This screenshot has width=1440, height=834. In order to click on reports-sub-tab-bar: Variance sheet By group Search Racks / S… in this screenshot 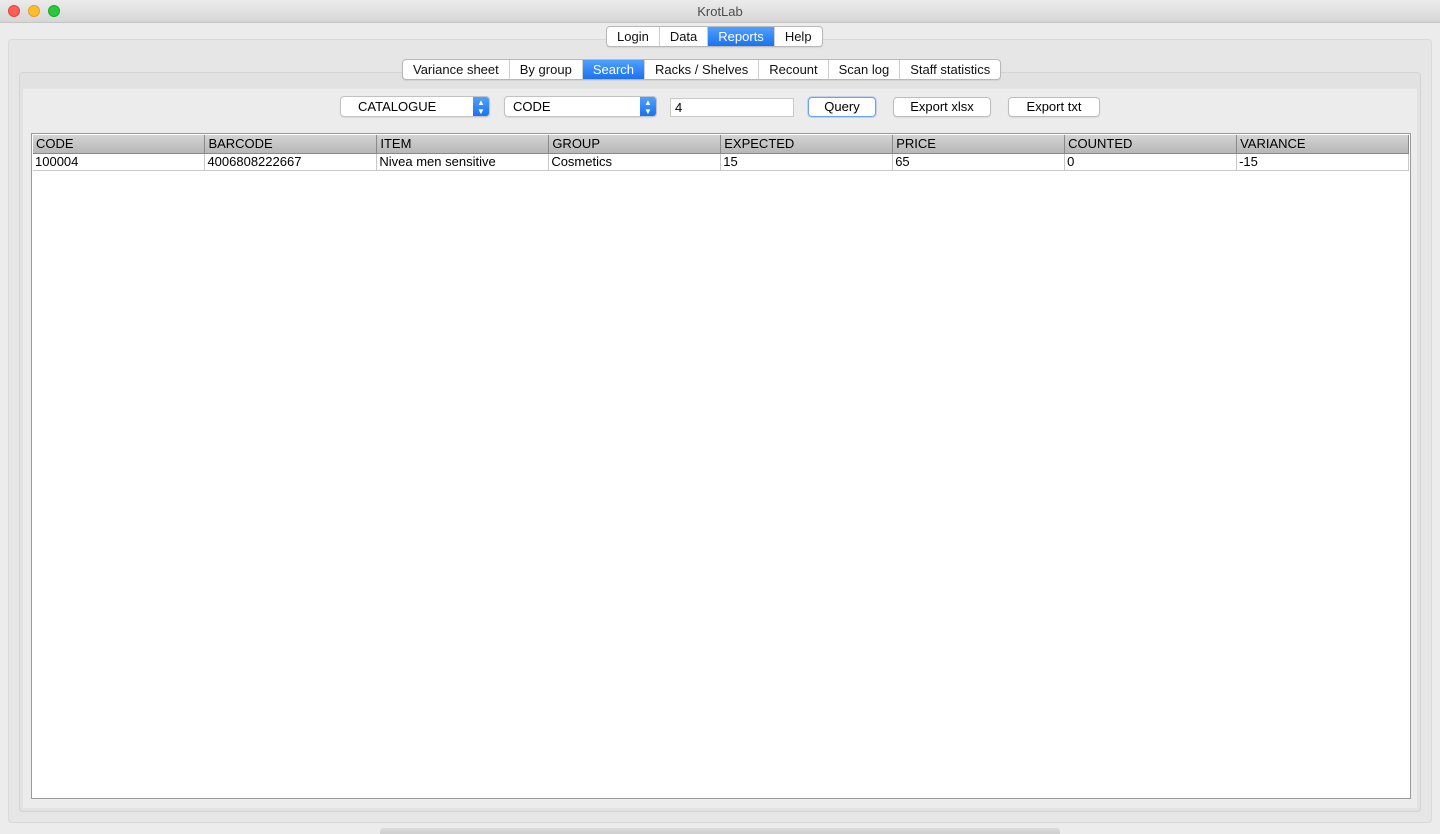, I will do `click(702, 69)`.